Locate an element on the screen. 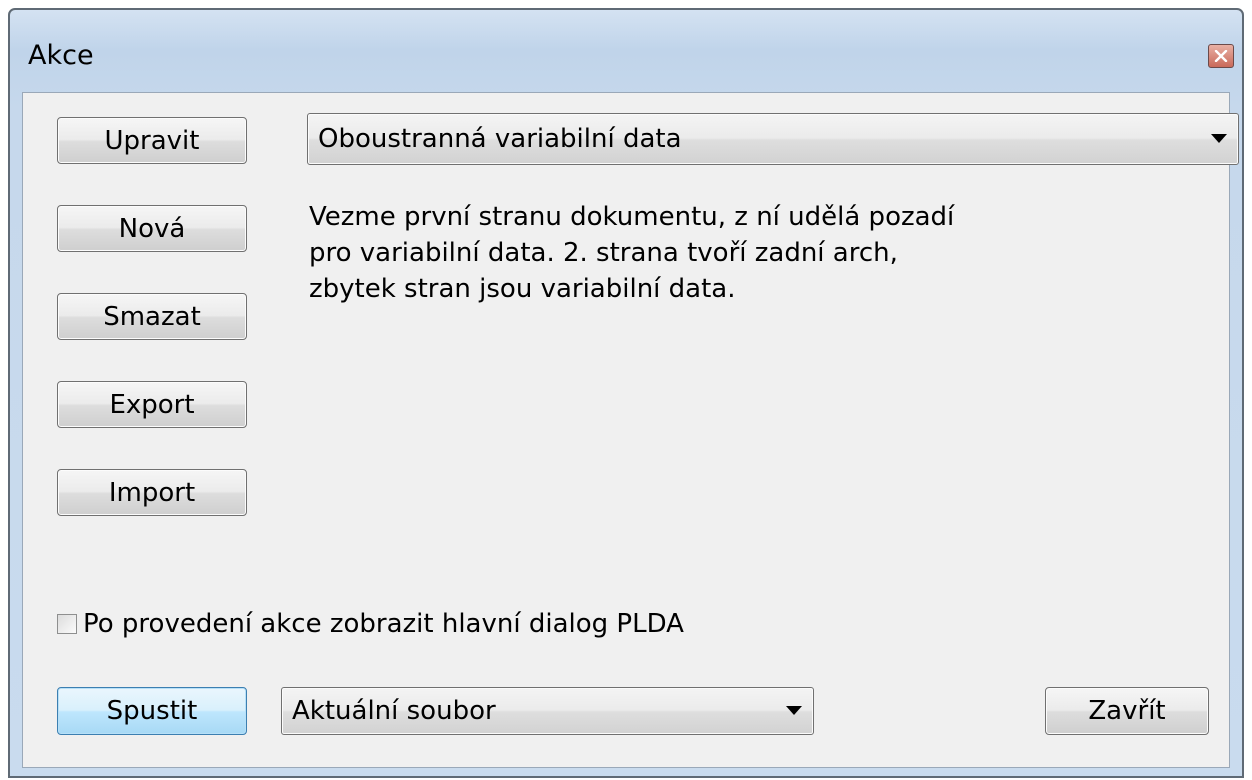 This screenshot has width=1252, height=780. action-select-value: Oboustranná variabilní data is located at coordinates (500, 139).